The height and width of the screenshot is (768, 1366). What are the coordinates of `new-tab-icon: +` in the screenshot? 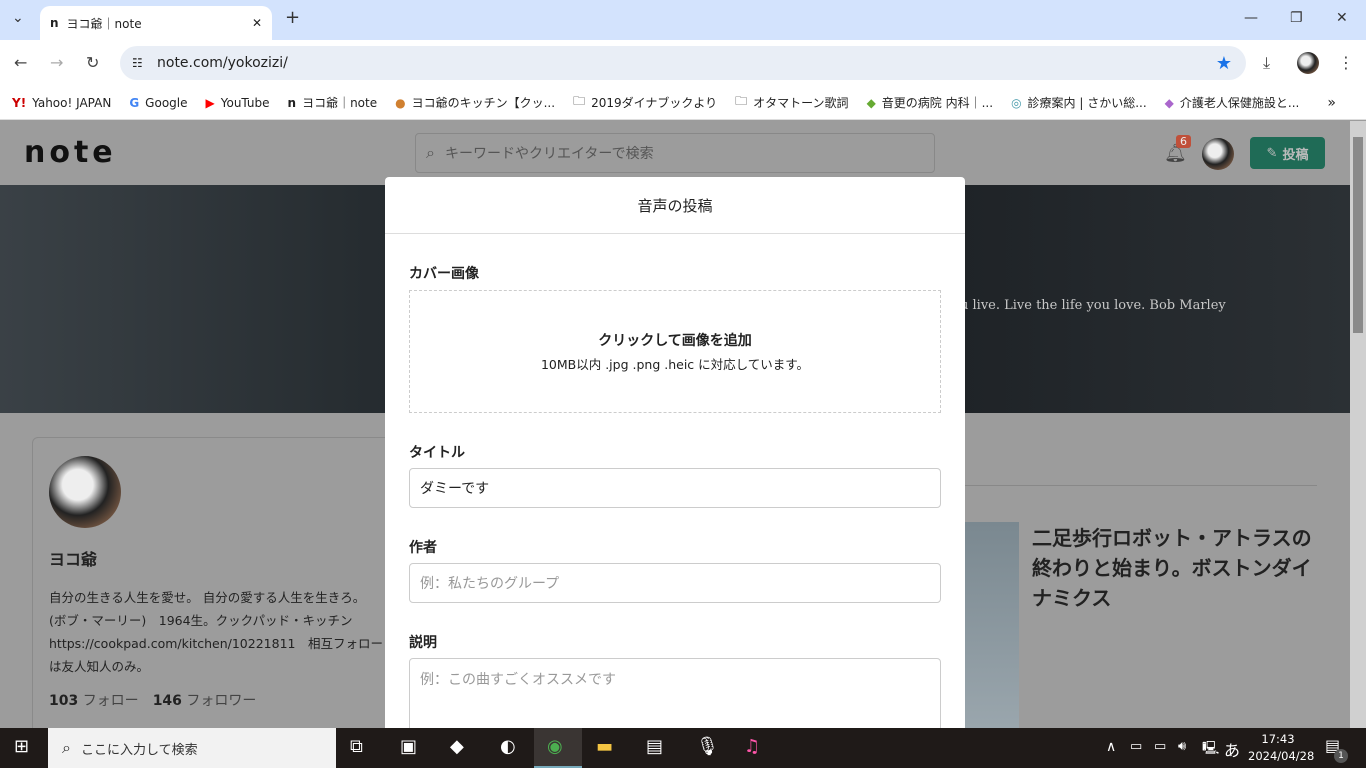 It's located at (292, 17).